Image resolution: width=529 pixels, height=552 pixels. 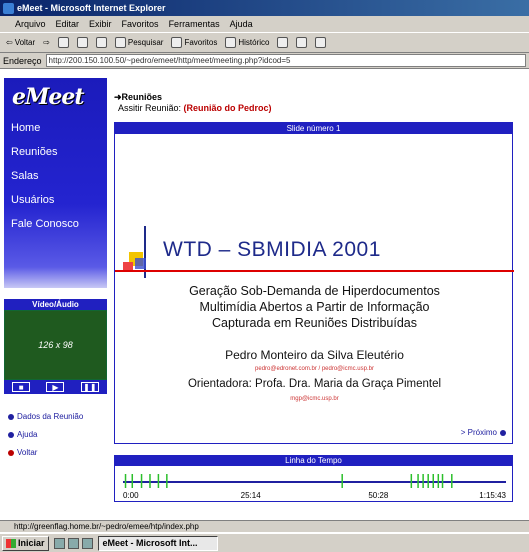 I want to click on assist-meeting-line: Assitir Reunião: (Reunião do Pedroc), so click(x=195, y=108).